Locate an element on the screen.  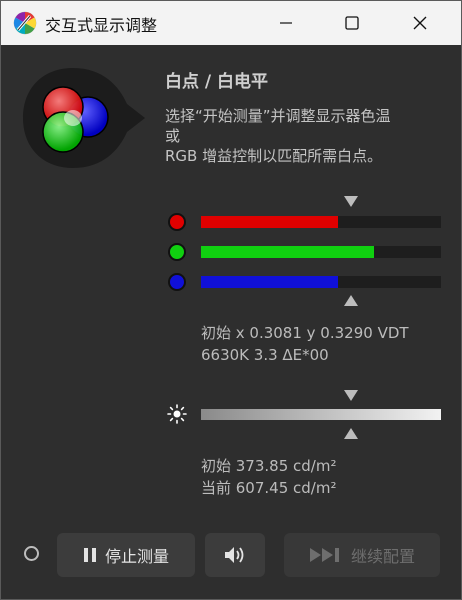
blue-gain-fill is located at coordinates (269, 282).